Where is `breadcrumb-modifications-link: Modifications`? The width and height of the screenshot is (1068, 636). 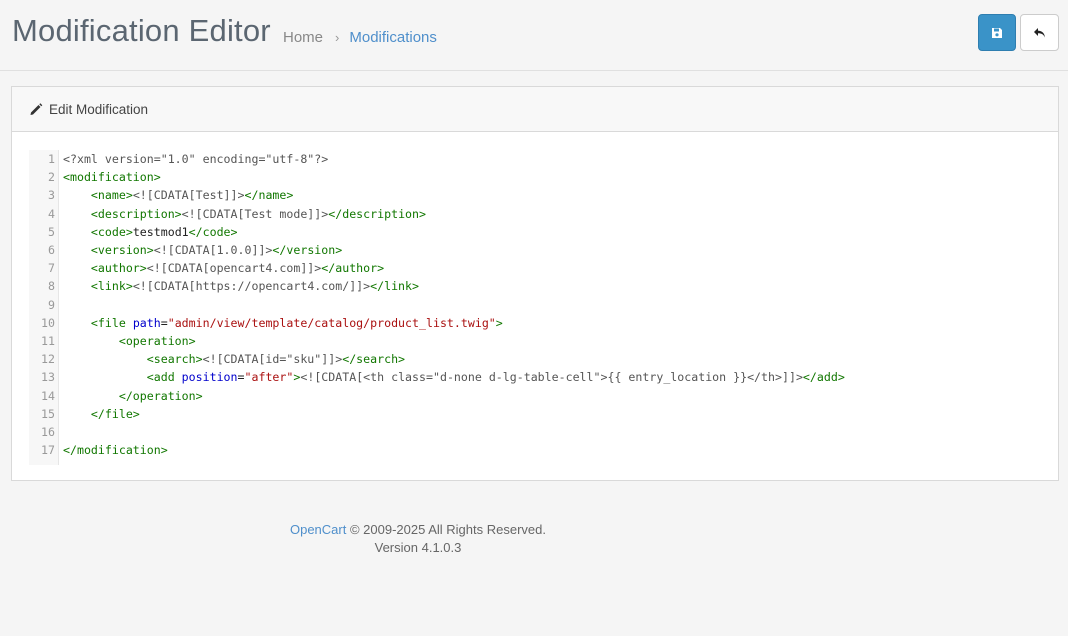
breadcrumb-modifications-link: Modifications is located at coordinates (393, 37).